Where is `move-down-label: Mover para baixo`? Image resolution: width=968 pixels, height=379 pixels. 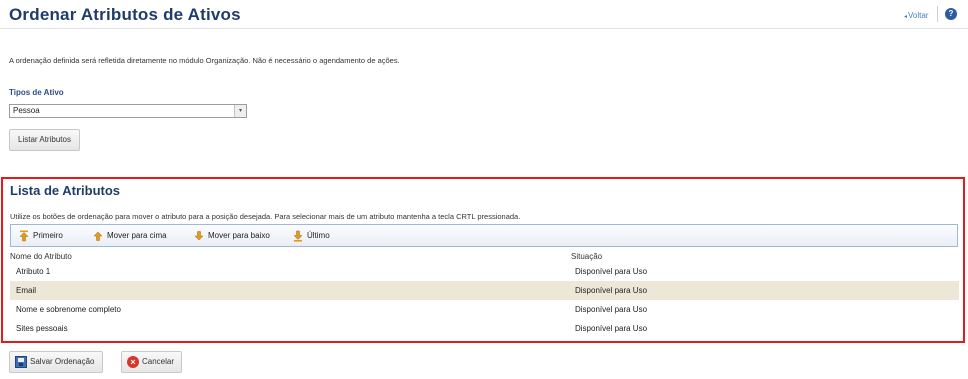
move-down-label: Mover para baixo is located at coordinates (239, 235).